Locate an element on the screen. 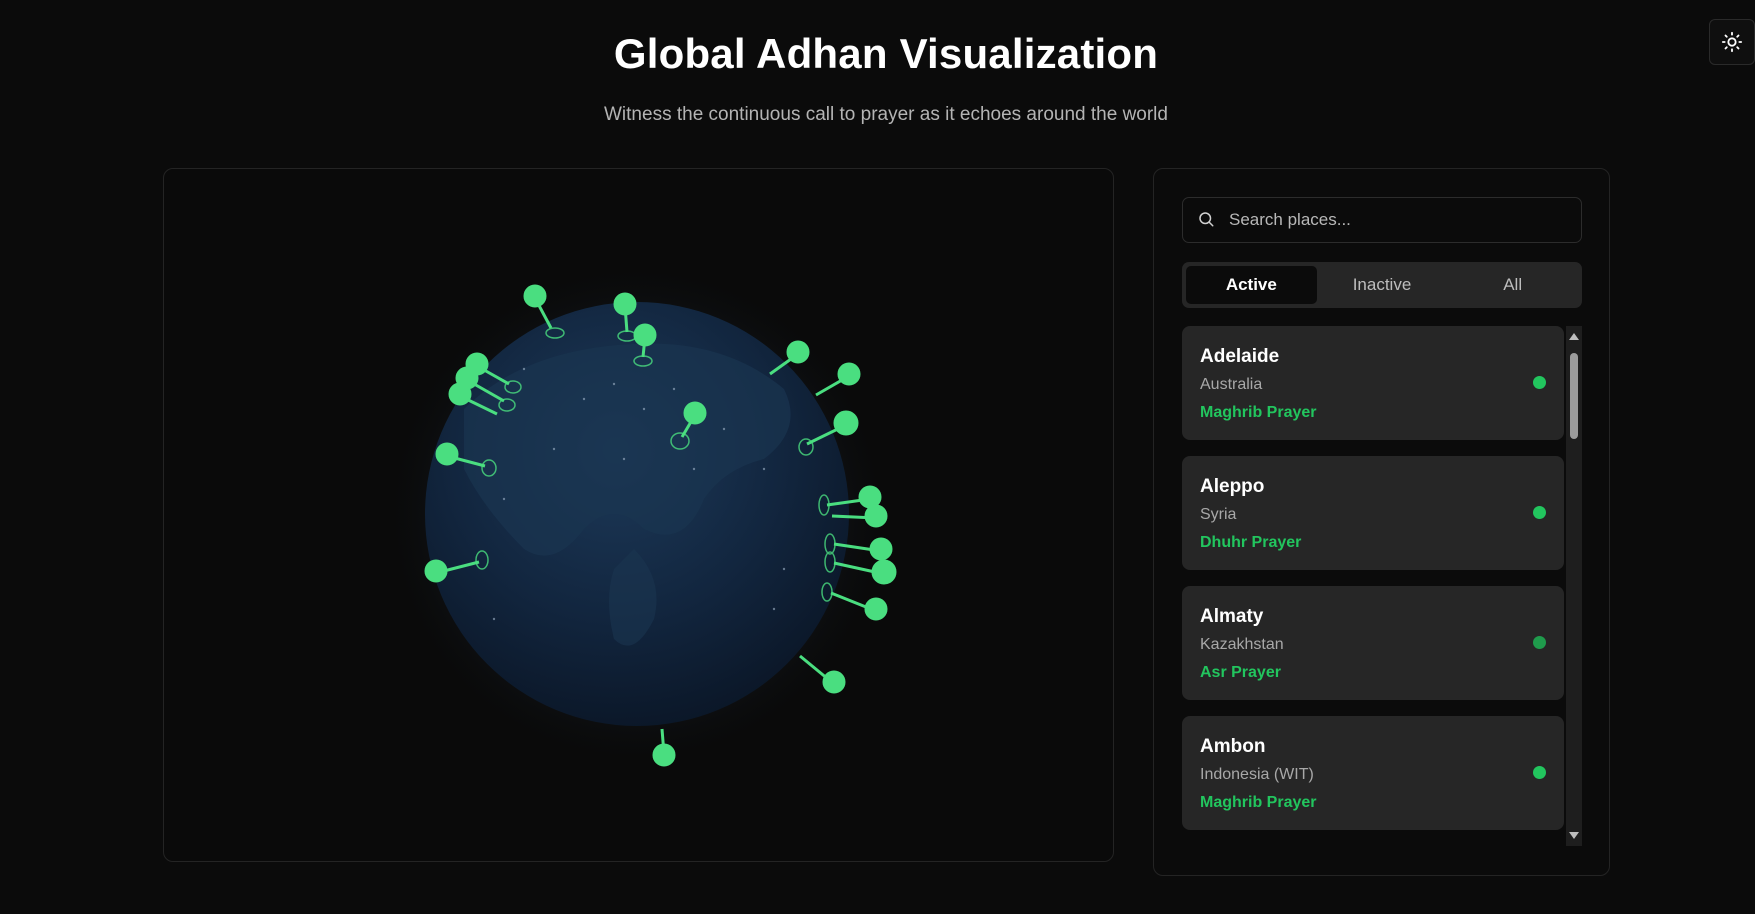 This screenshot has width=1755, height=914. page-title: Global Adhan Visualization is located at coordinates (886, 53).